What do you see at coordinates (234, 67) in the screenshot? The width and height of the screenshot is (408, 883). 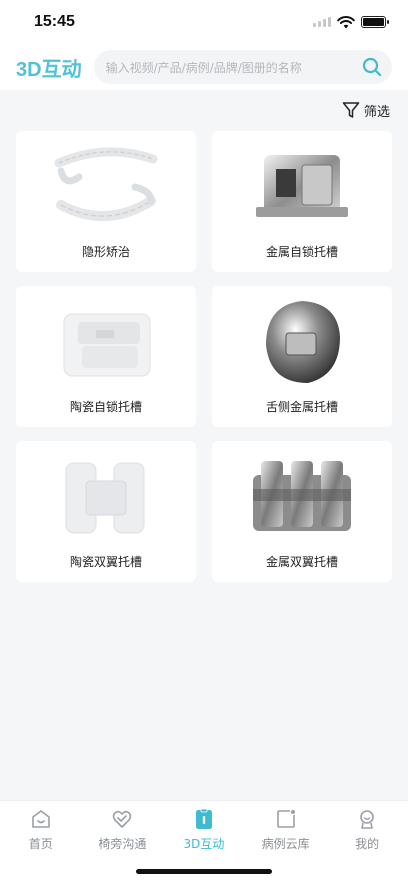 I see `search-input: 输入视频/产品/病例/品牌/图册的名称` at bounding box center [234, 67].